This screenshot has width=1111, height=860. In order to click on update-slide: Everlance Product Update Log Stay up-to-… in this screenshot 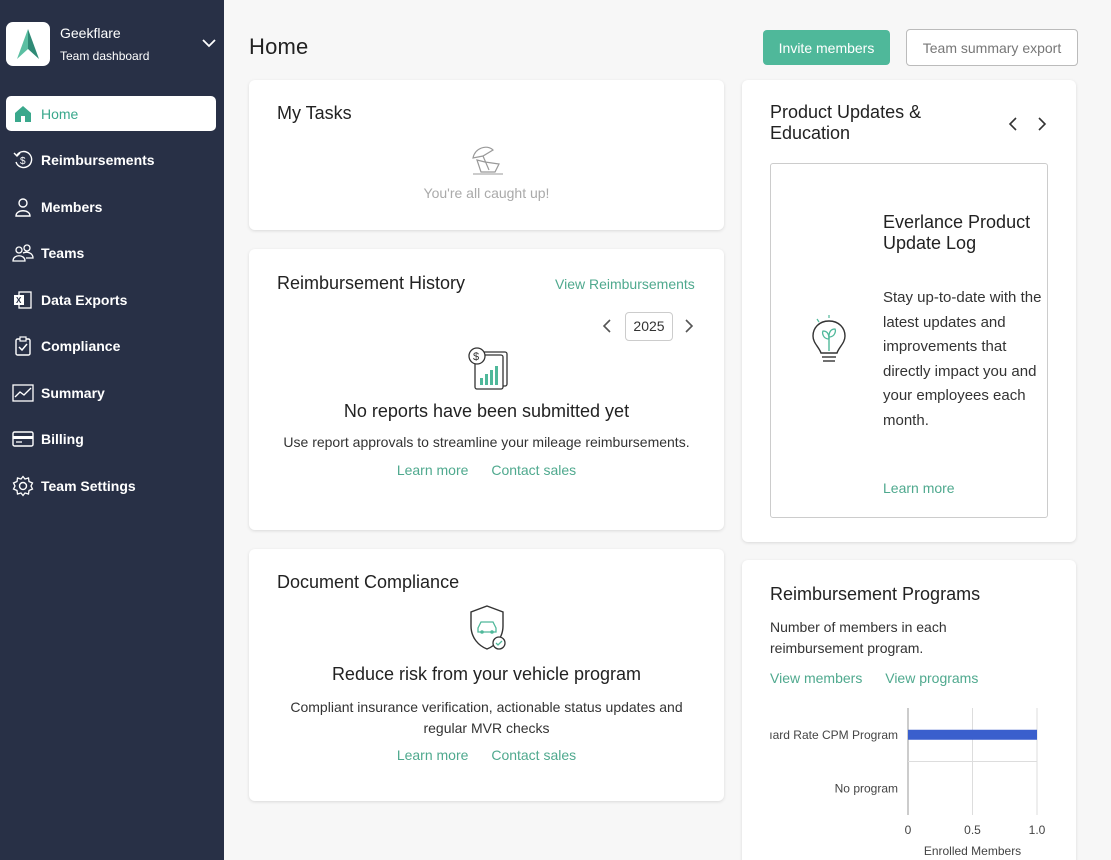, I will do `click(909, 340)`.